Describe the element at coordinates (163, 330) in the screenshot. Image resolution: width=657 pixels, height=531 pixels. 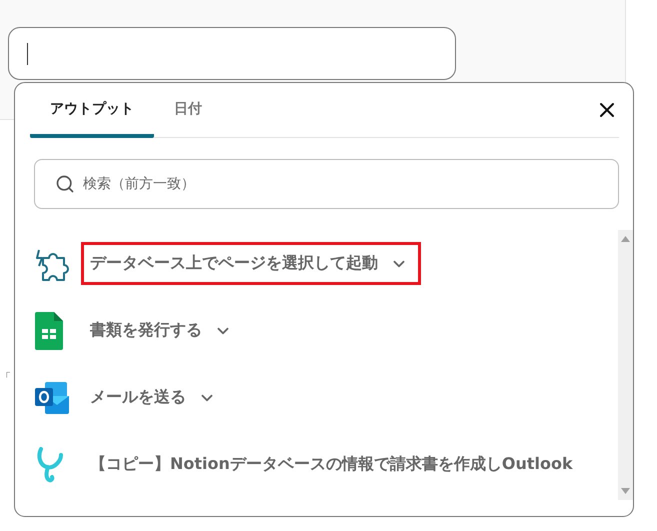
I see `list-item: 書類を発行する` at that location.